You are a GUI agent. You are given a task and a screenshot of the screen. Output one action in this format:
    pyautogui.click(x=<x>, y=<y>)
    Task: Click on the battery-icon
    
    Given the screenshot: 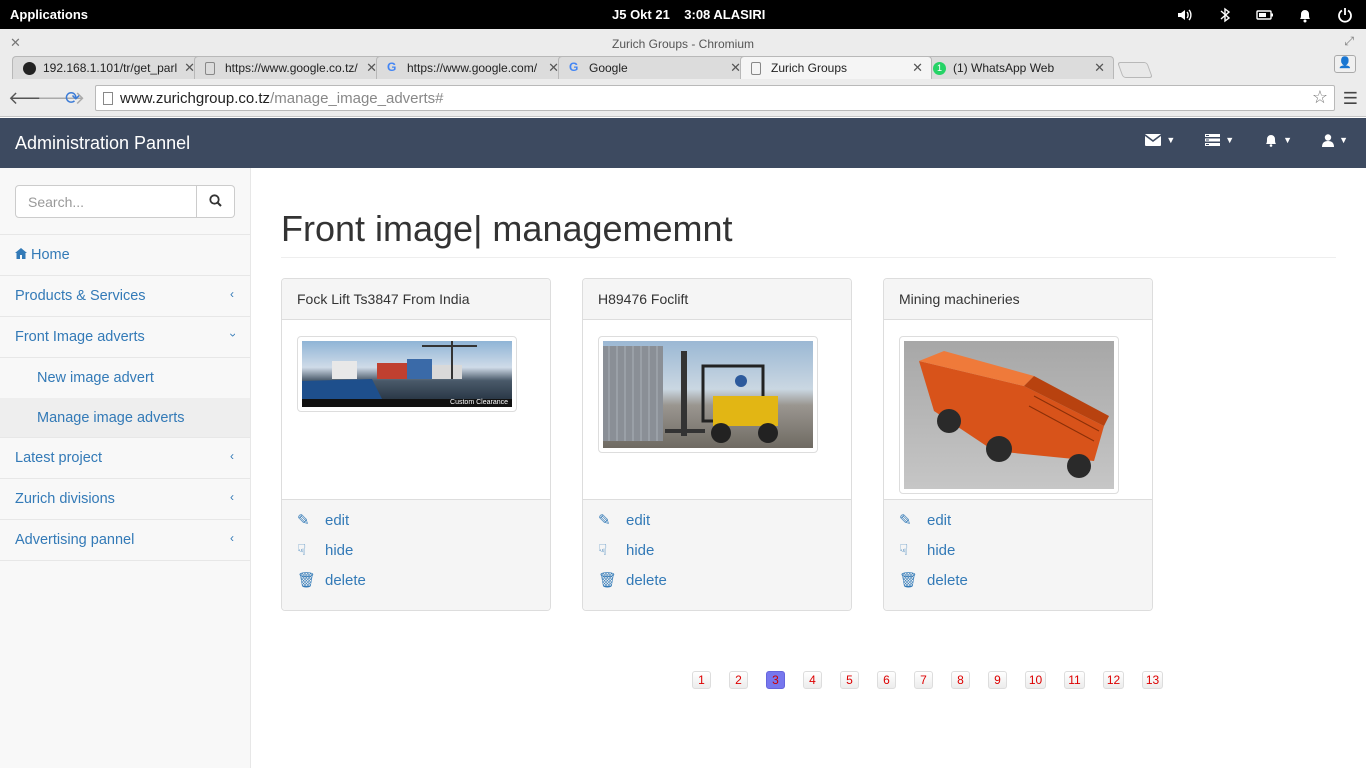 What is the action you would take?
    pyautogui.click(x=1265, y=15)
    